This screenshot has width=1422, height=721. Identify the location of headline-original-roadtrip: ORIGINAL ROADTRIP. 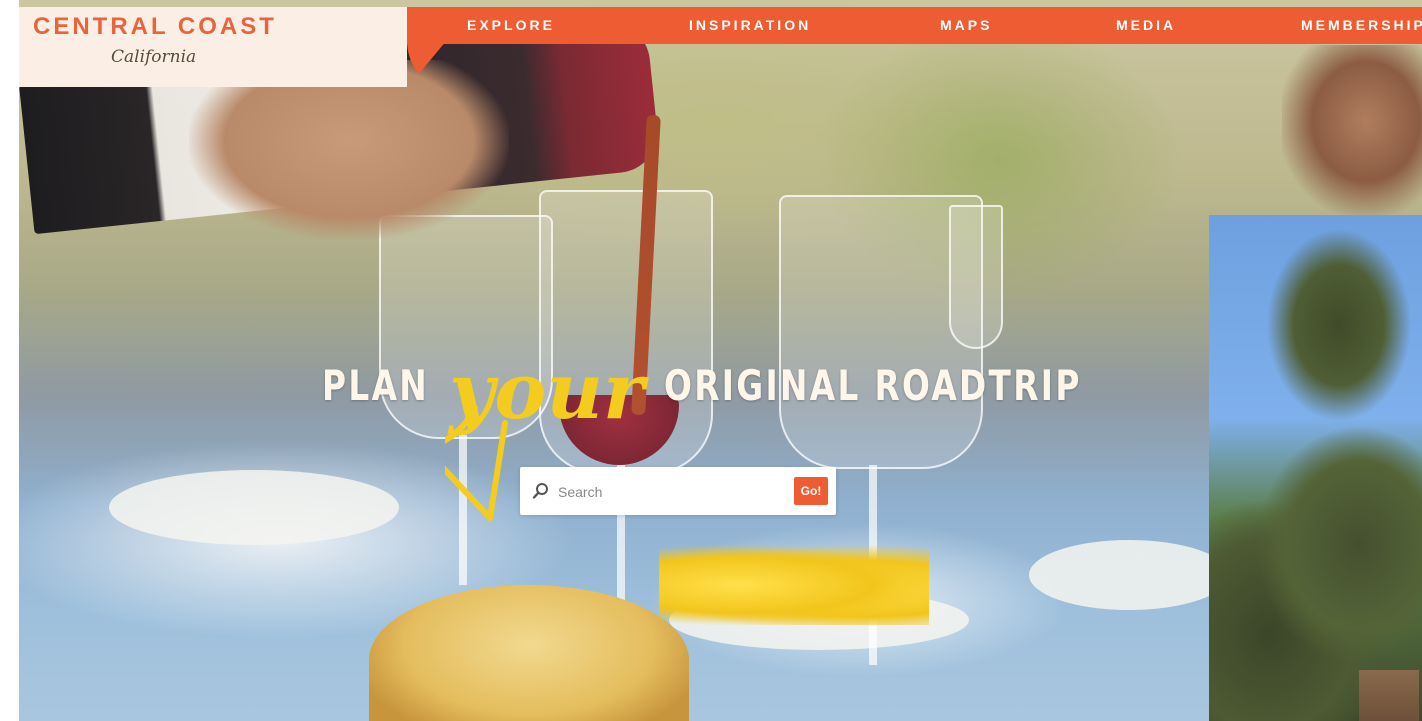
(873, 385).